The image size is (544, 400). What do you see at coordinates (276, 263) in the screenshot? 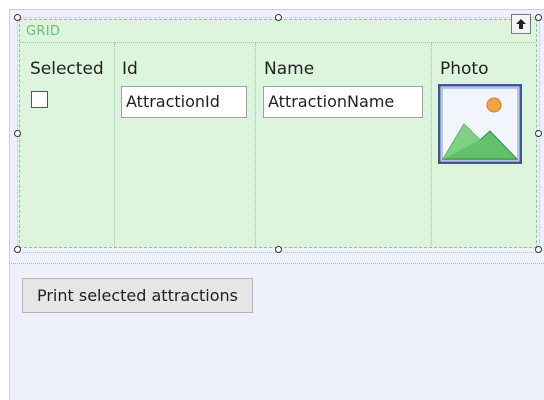
I see `section-divider` at bounding box center [276, 263].